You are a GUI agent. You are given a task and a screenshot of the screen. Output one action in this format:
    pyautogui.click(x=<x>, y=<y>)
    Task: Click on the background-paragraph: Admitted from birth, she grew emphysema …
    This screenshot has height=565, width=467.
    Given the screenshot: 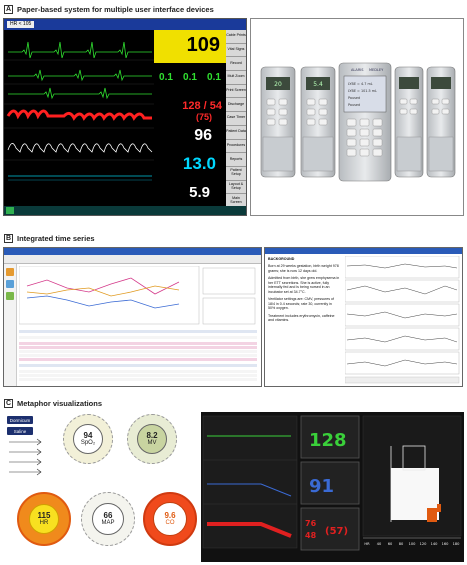 What is the action you would take?
    pyautogui.click(x=304, y=285)
    